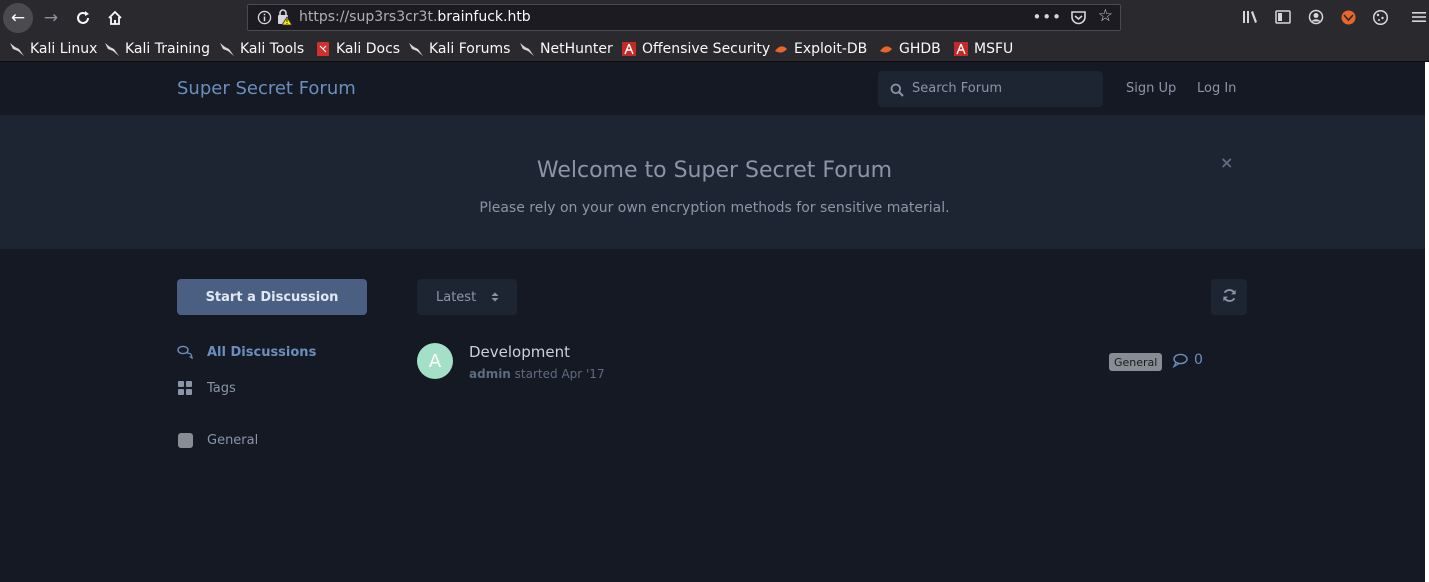  What do you see at coordinates (714, 170) in the screenshot?
I see `hero-title: Welcome to Super Secret Forum` at bounding box center [714, 170].